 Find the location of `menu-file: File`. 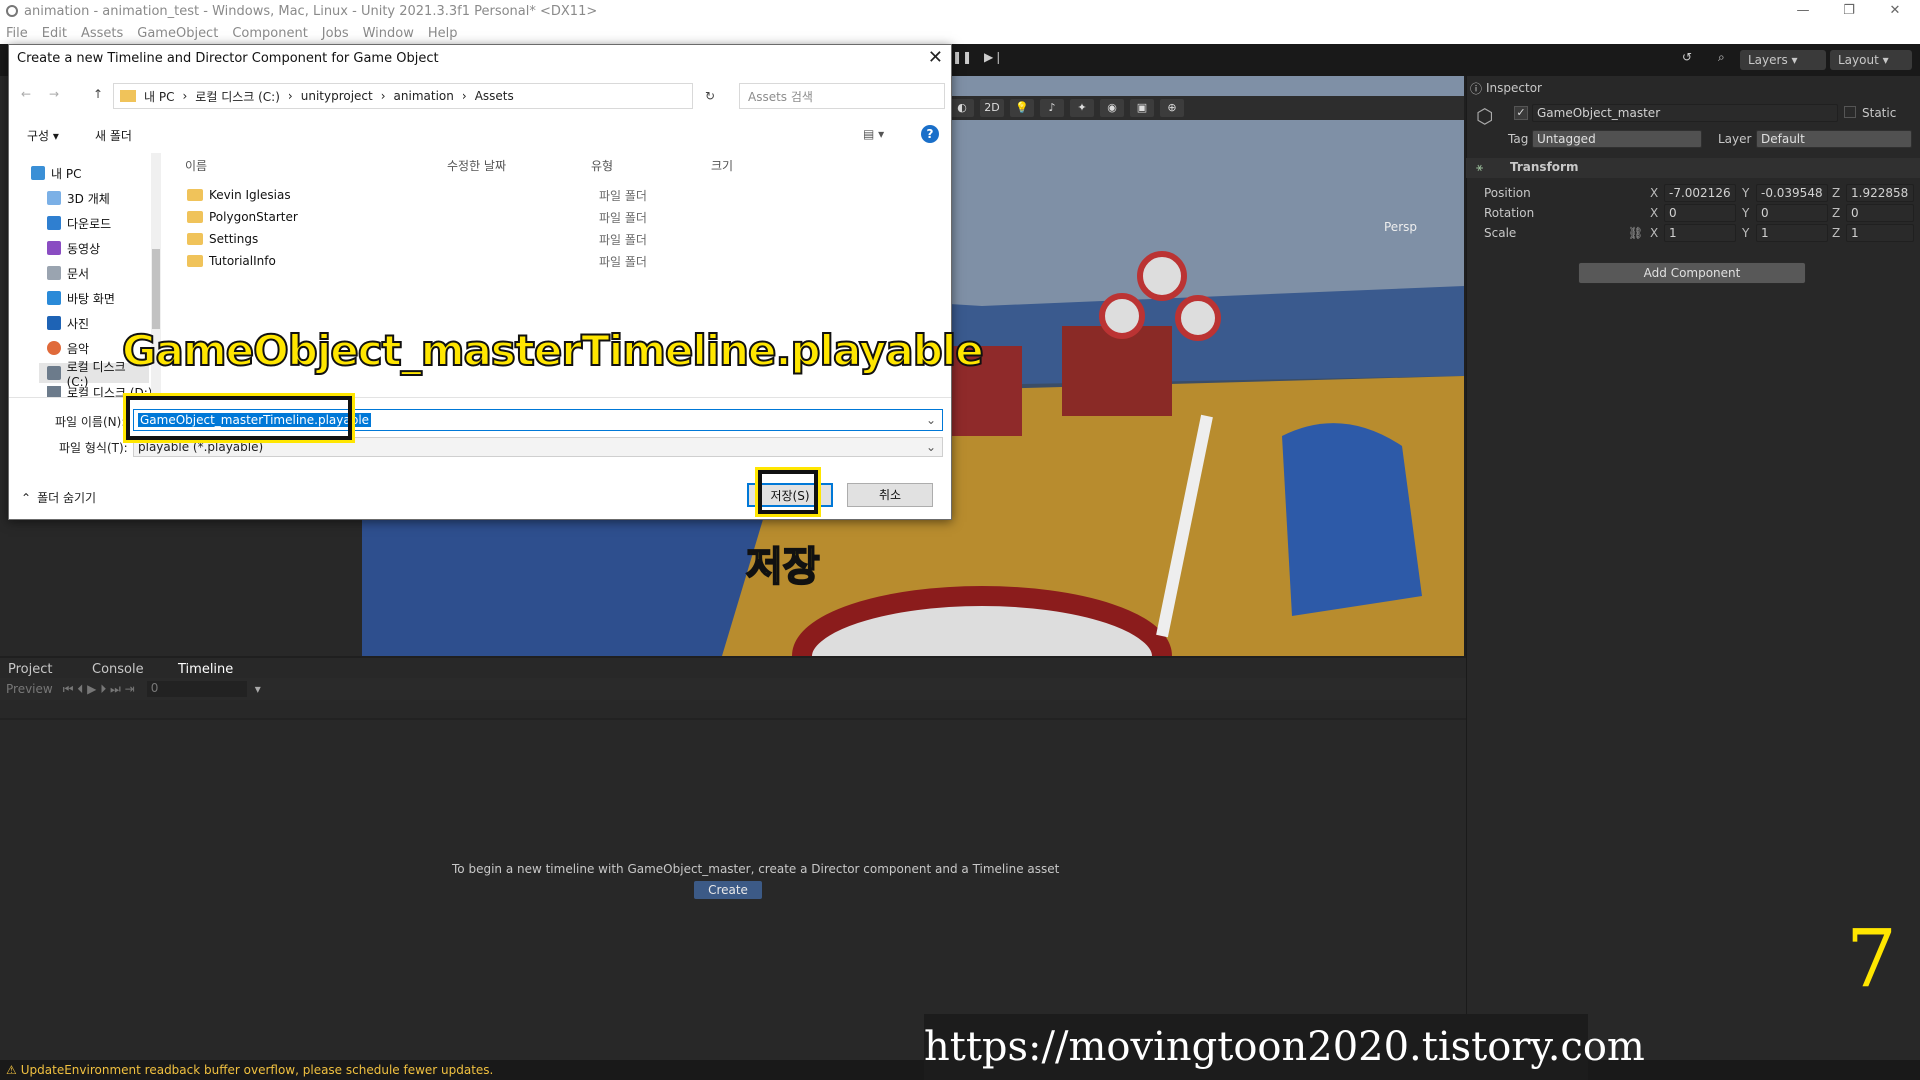

menu-file: File is located at coordinates (17, 33).